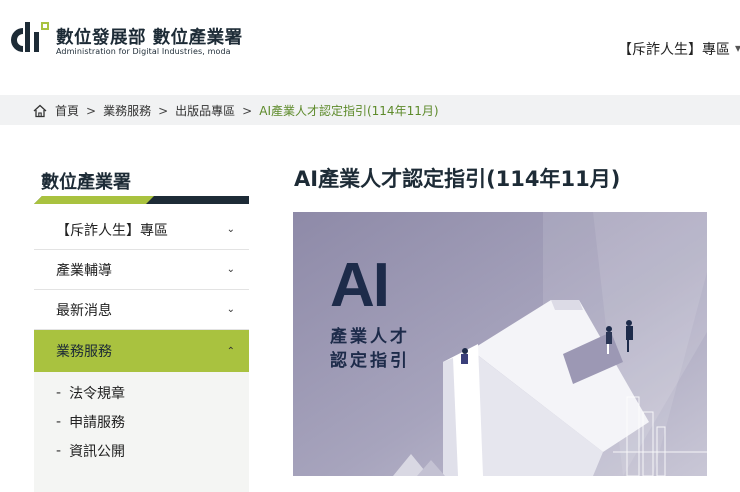  Describe the element at coordinates (84, 352) in the screenshot. I see `sidebar-item-label: 業務服務` at that location.